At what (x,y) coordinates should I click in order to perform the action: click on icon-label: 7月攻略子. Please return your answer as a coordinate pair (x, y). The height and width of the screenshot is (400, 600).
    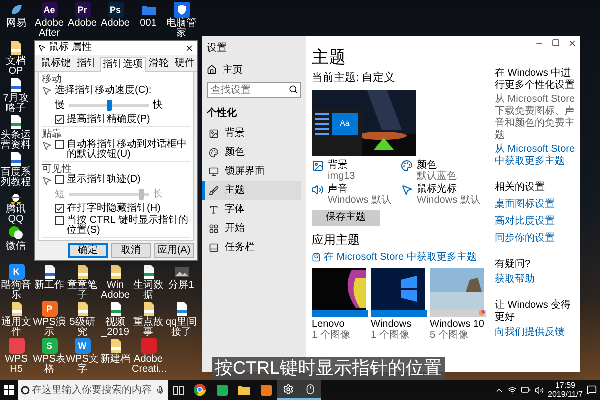
    Looking at the image, I should click on (16, 104).